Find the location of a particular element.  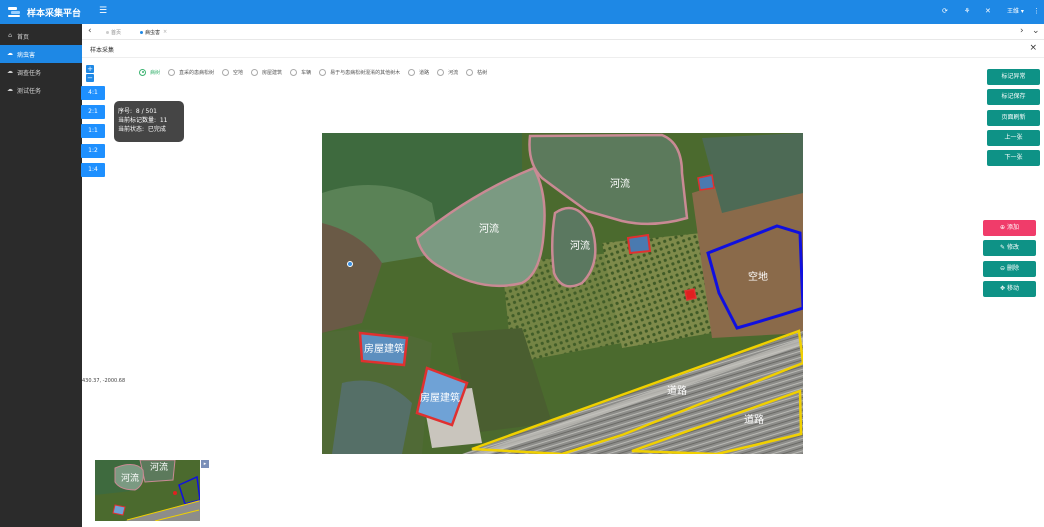

radio-open-land: 空地 is located at coordinates (233, 72).